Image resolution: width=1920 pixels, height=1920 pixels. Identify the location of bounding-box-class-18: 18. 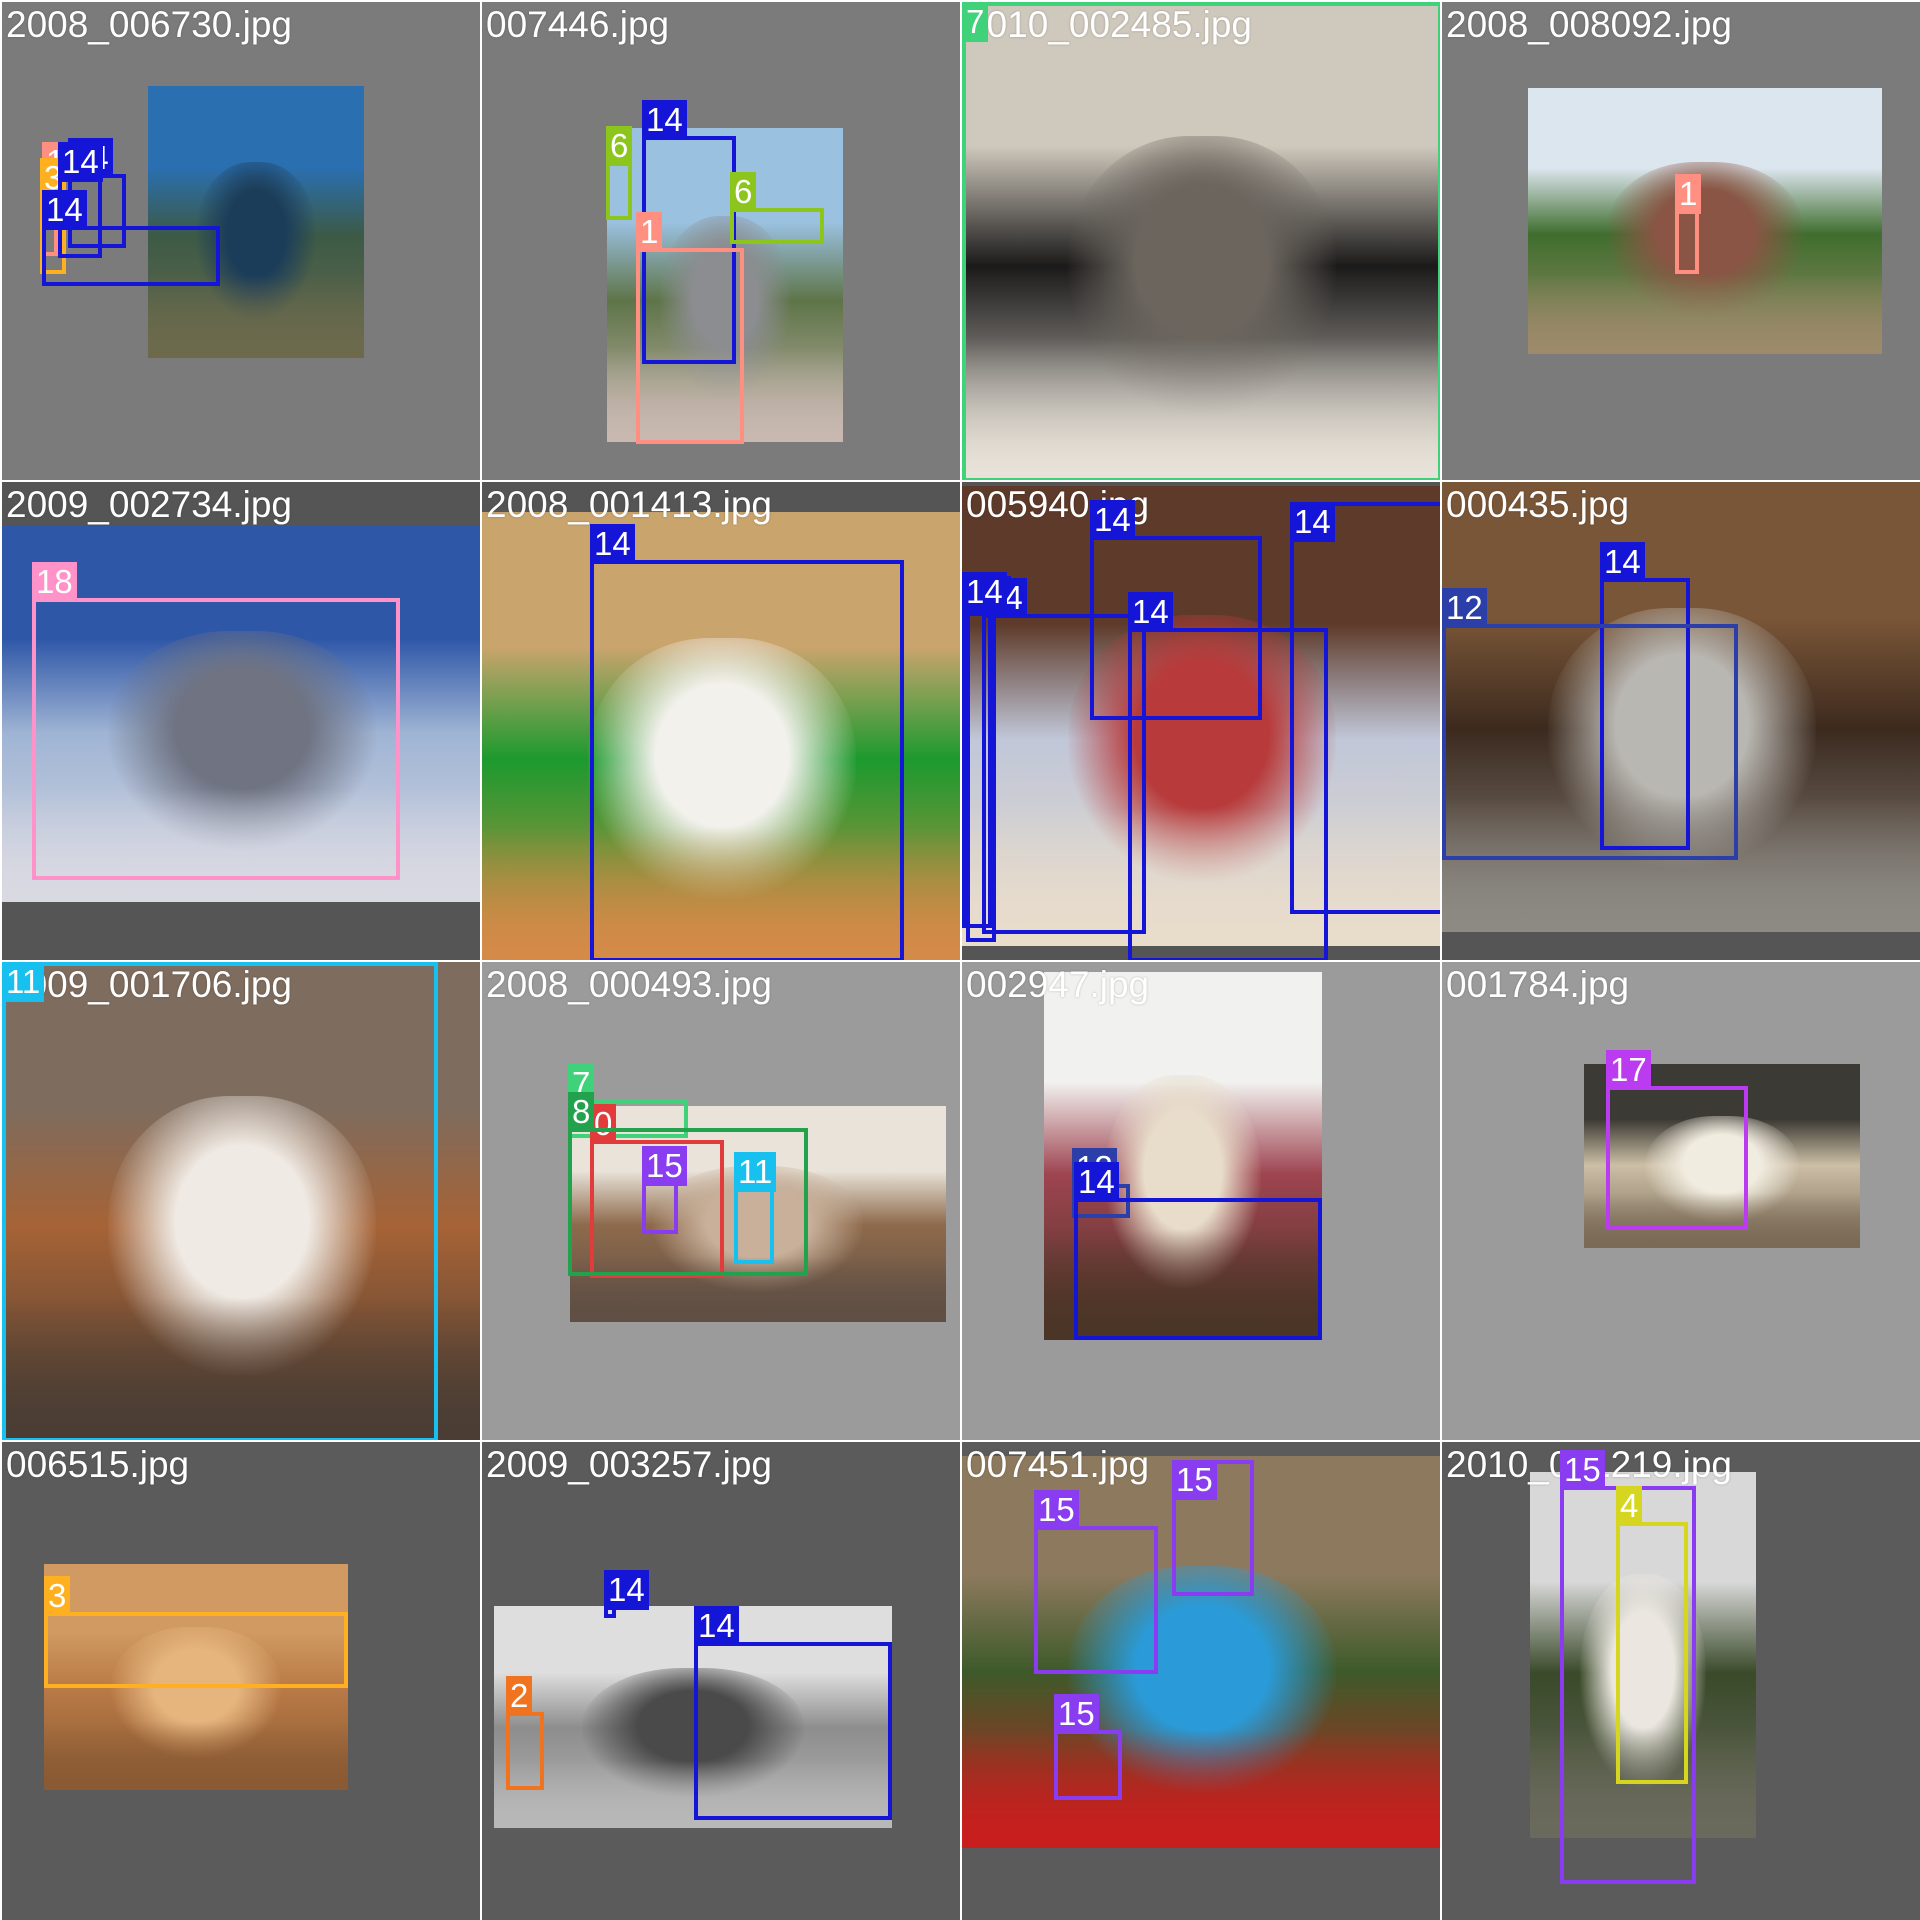
(216, 721).